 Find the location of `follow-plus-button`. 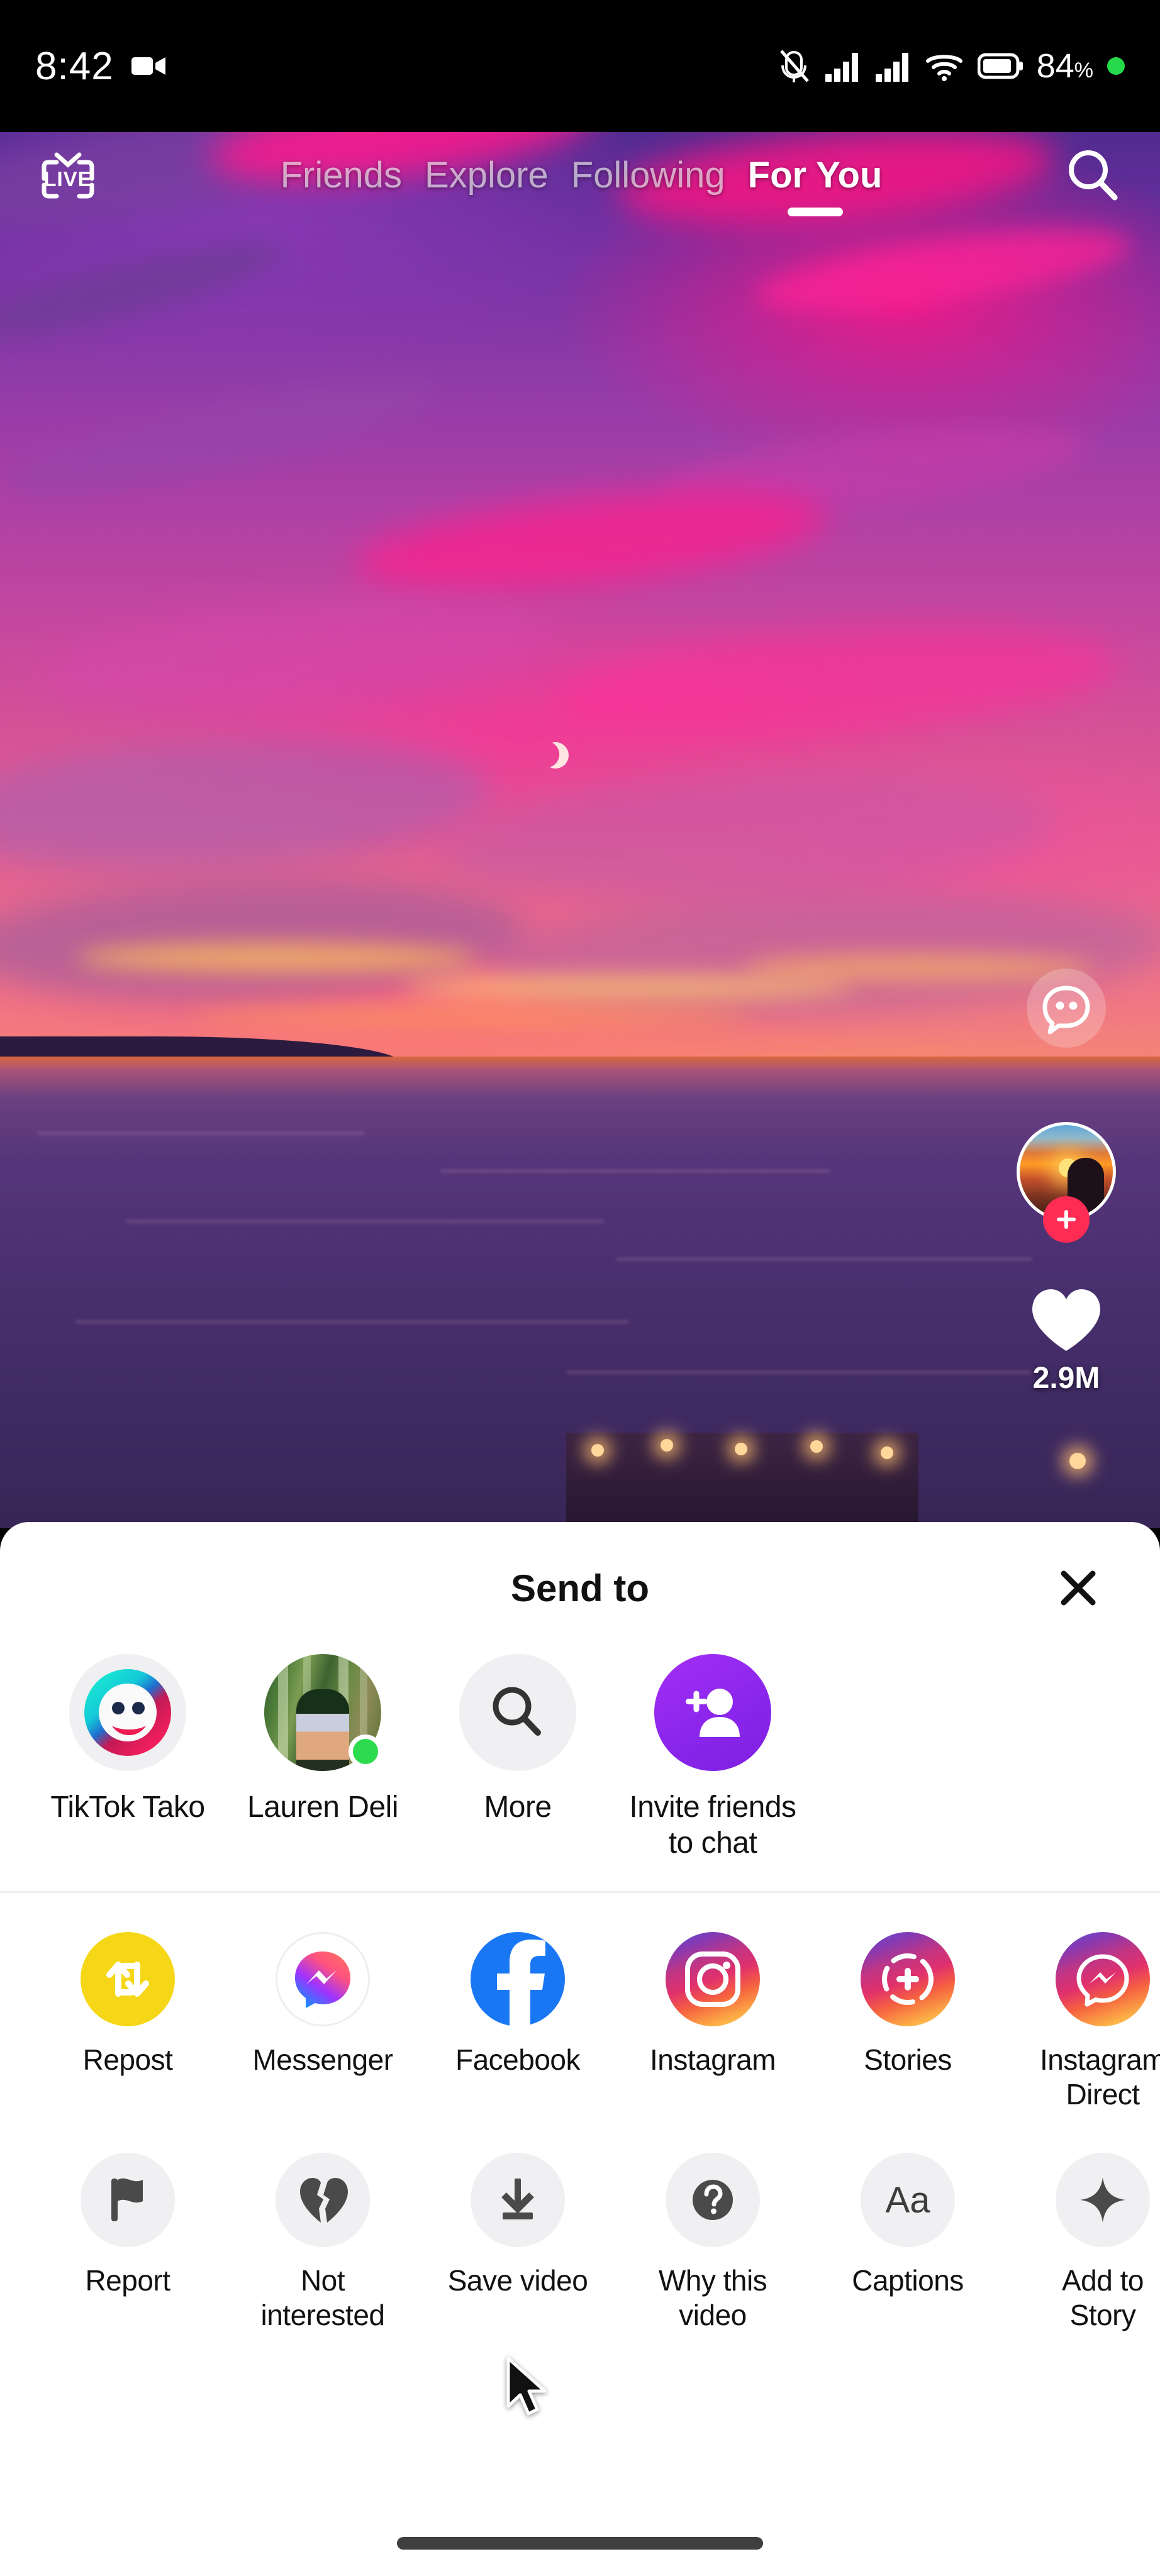

follow-plus-button is located at coordinates (1066, 1219).